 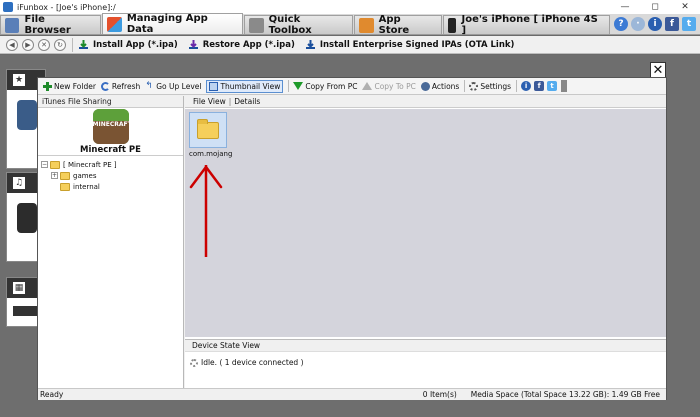 I want to click on forward-icon: ▶, so click(x=28, y=44).